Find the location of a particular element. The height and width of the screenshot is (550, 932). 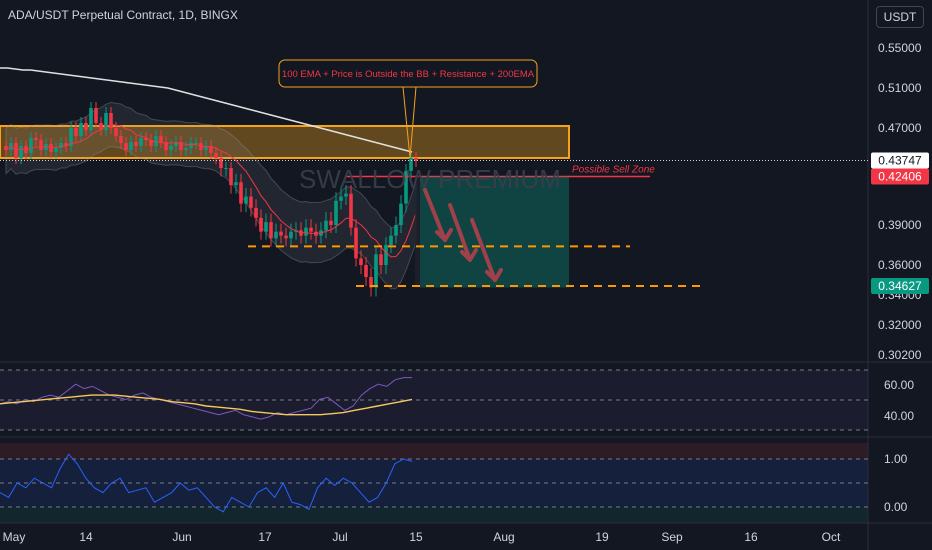

price-tag-label: 0.43747 is located at coordinates (900, 161).